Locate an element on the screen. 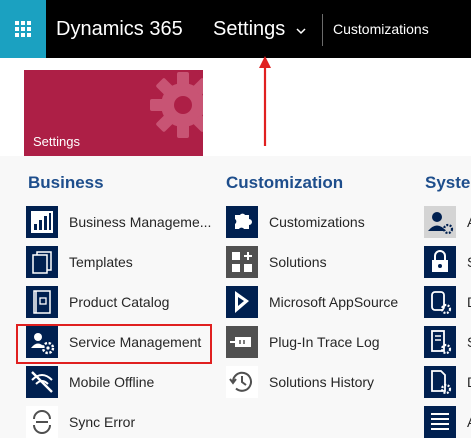 Image resolution: width=471 pixels, height=438 pixels. system-jobs-icon is located at coordinates (440, 342).